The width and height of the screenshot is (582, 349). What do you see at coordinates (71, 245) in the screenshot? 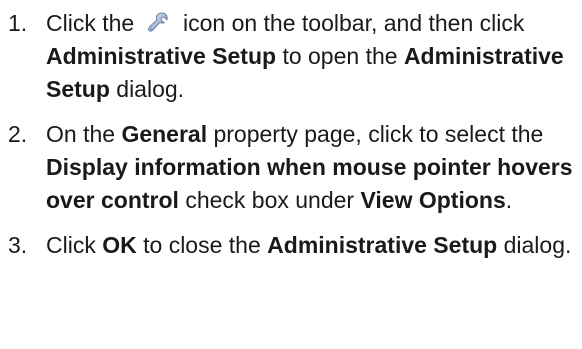
I see `step-text: Click` at bounding box center [71, 245].